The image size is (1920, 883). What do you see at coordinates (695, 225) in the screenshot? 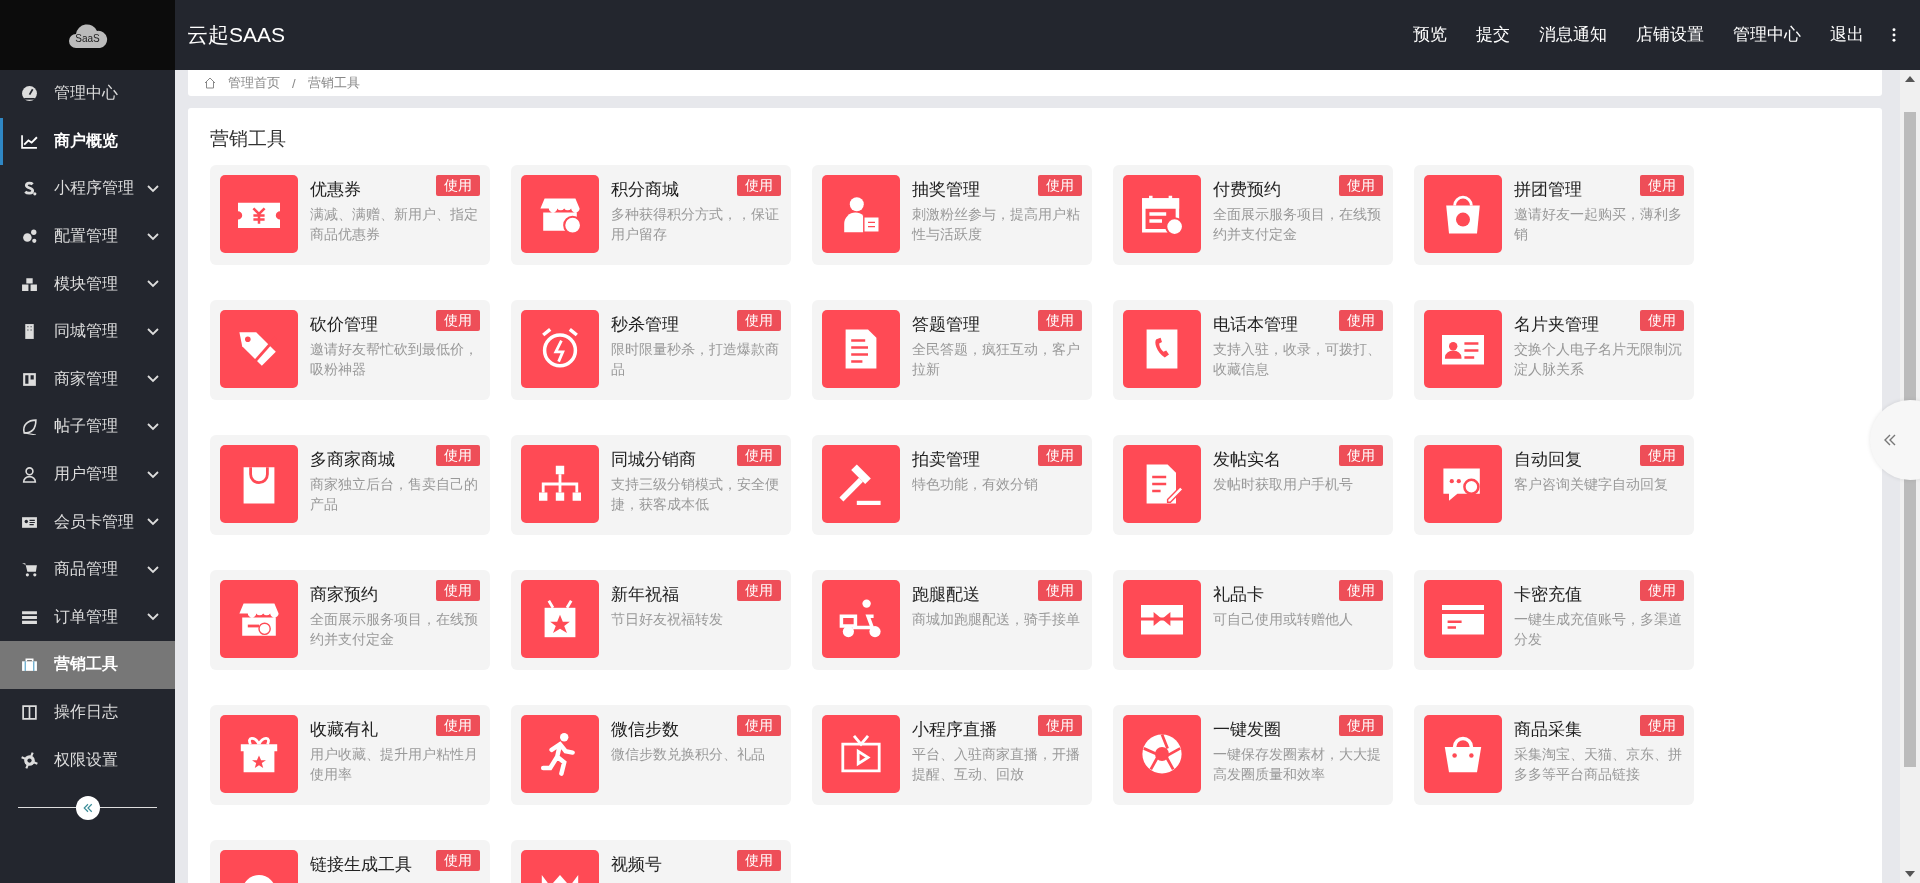
I see `tool-description: 多种获得积分方式，，保证用户留存` at bounding box center [695, 225].